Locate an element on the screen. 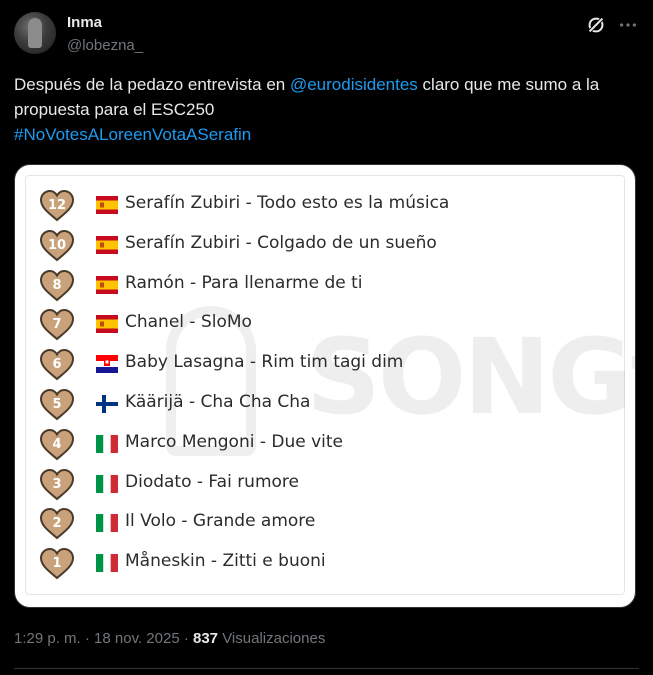 The height and width of the screenshot is (675, 653). heart-icon: 2 is located at coordinates (57, 524).